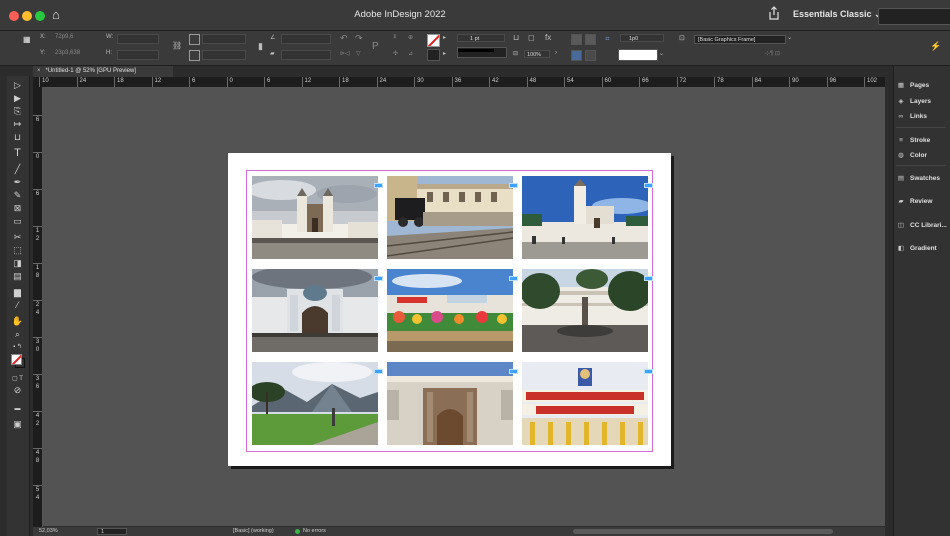 Image resolution: width=950 pixels, height=536 pixels. What do you see at coordinates (913, 141) in the screenshot?
I see `panel-stroke: ≡ Stroke` at bounding box center [913, 141].